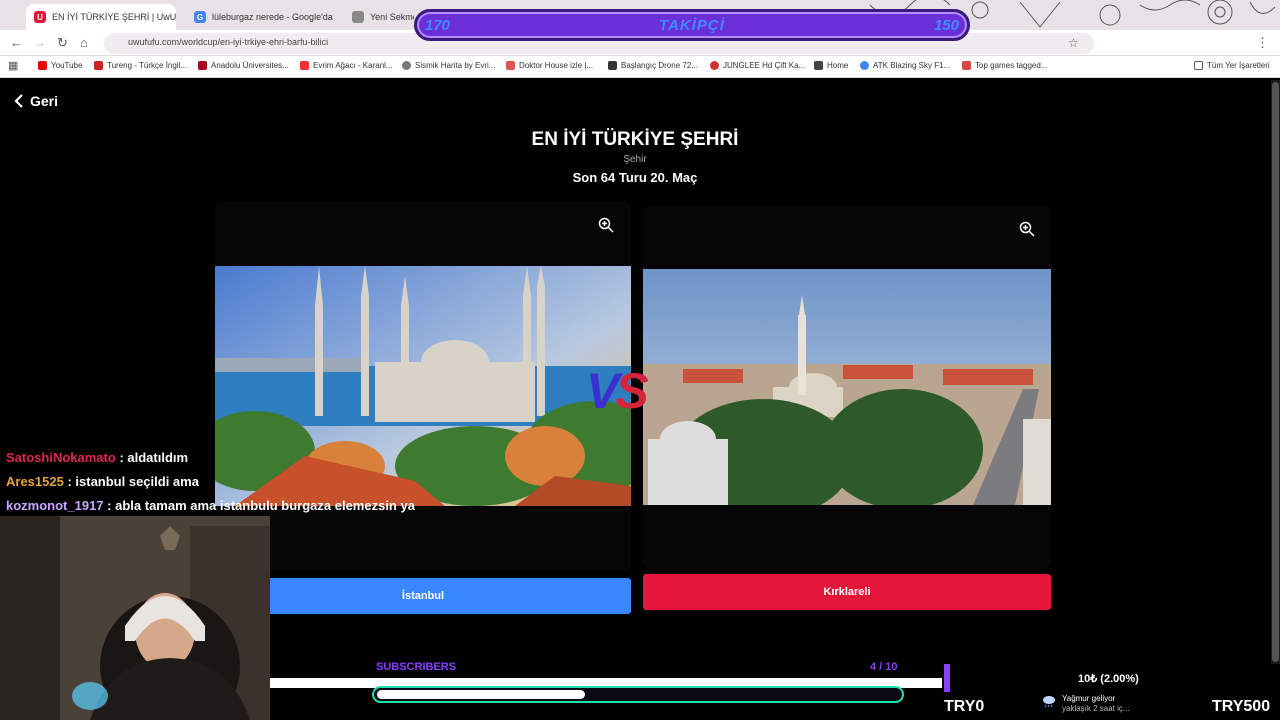 Image resolution: width=1280 pixels, height=720 pixels. What do you see at coordinates (884, 667) in the screenshot?
I see `subscribers-count: 4 / 10` at bounding box center [884, 667].